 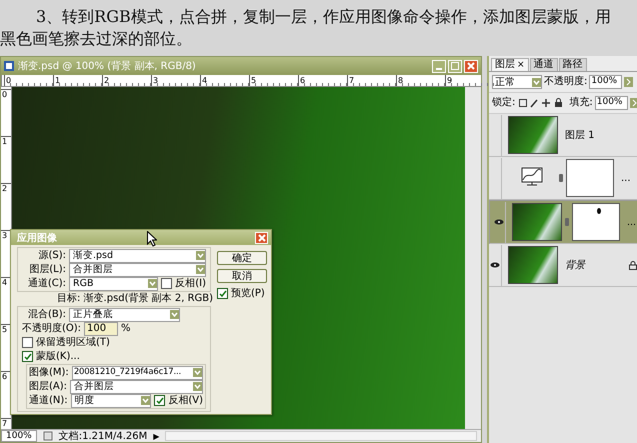 What do you see at coordinates (242, 276) in the screenshot?
I see `cancel-button: 取消` at bounding box center [242, 276].